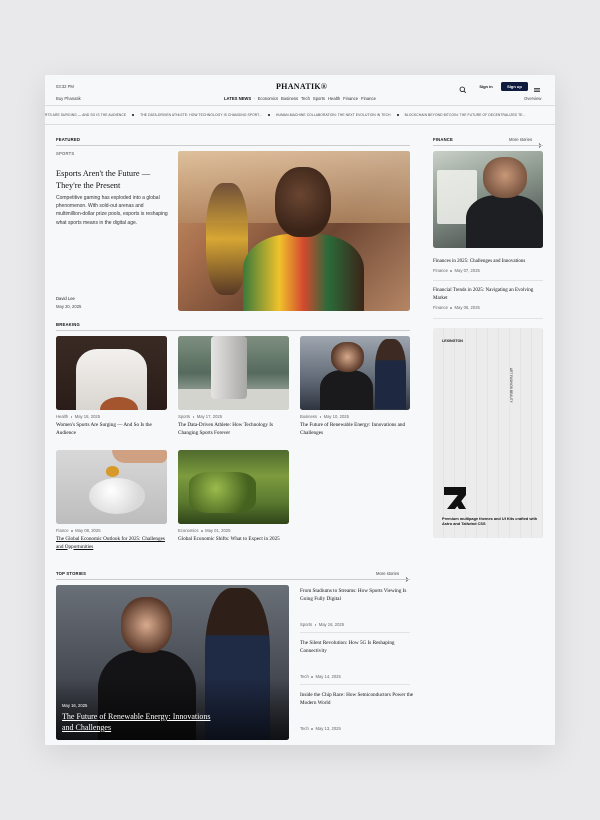  I want to click on featured-date: May 20, 2025, so click(69, 306).